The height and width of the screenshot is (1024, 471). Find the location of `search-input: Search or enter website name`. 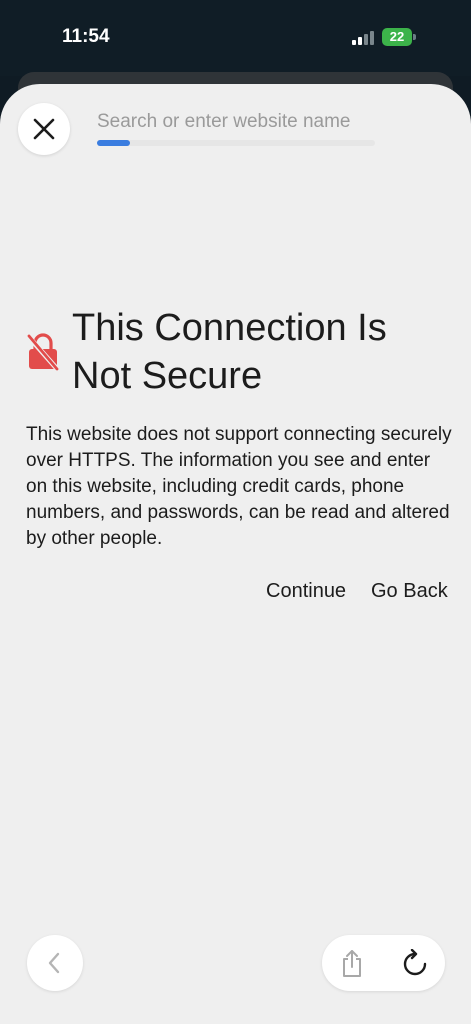

search-input: Search or enter website name is located at coordinates (223, 122).